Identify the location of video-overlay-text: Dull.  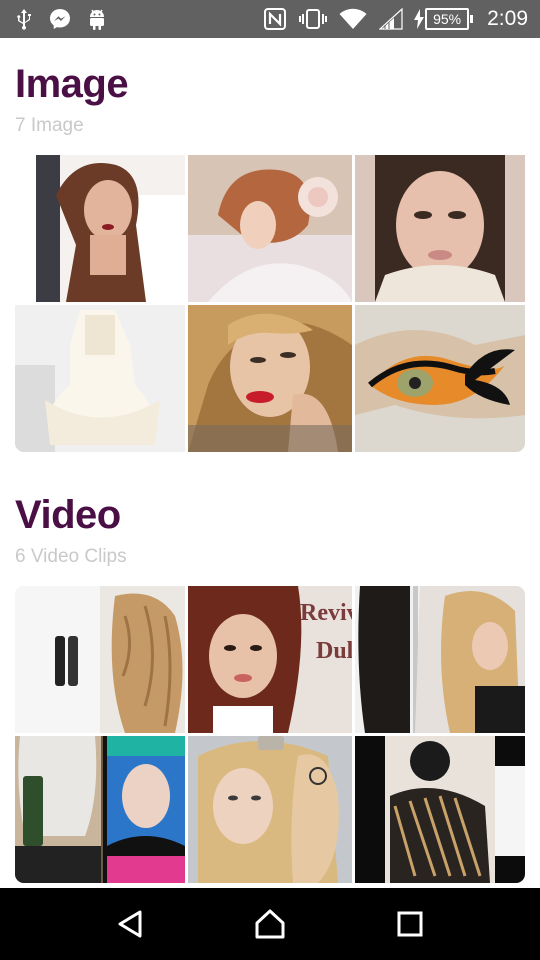
(334, 651).